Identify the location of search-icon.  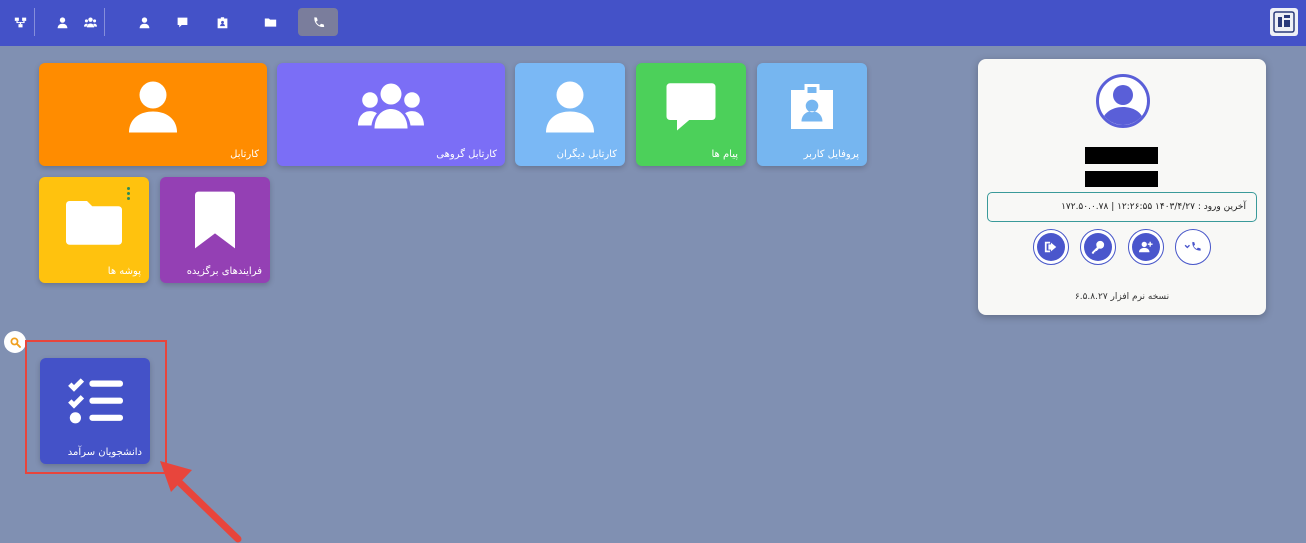
(15, 342).